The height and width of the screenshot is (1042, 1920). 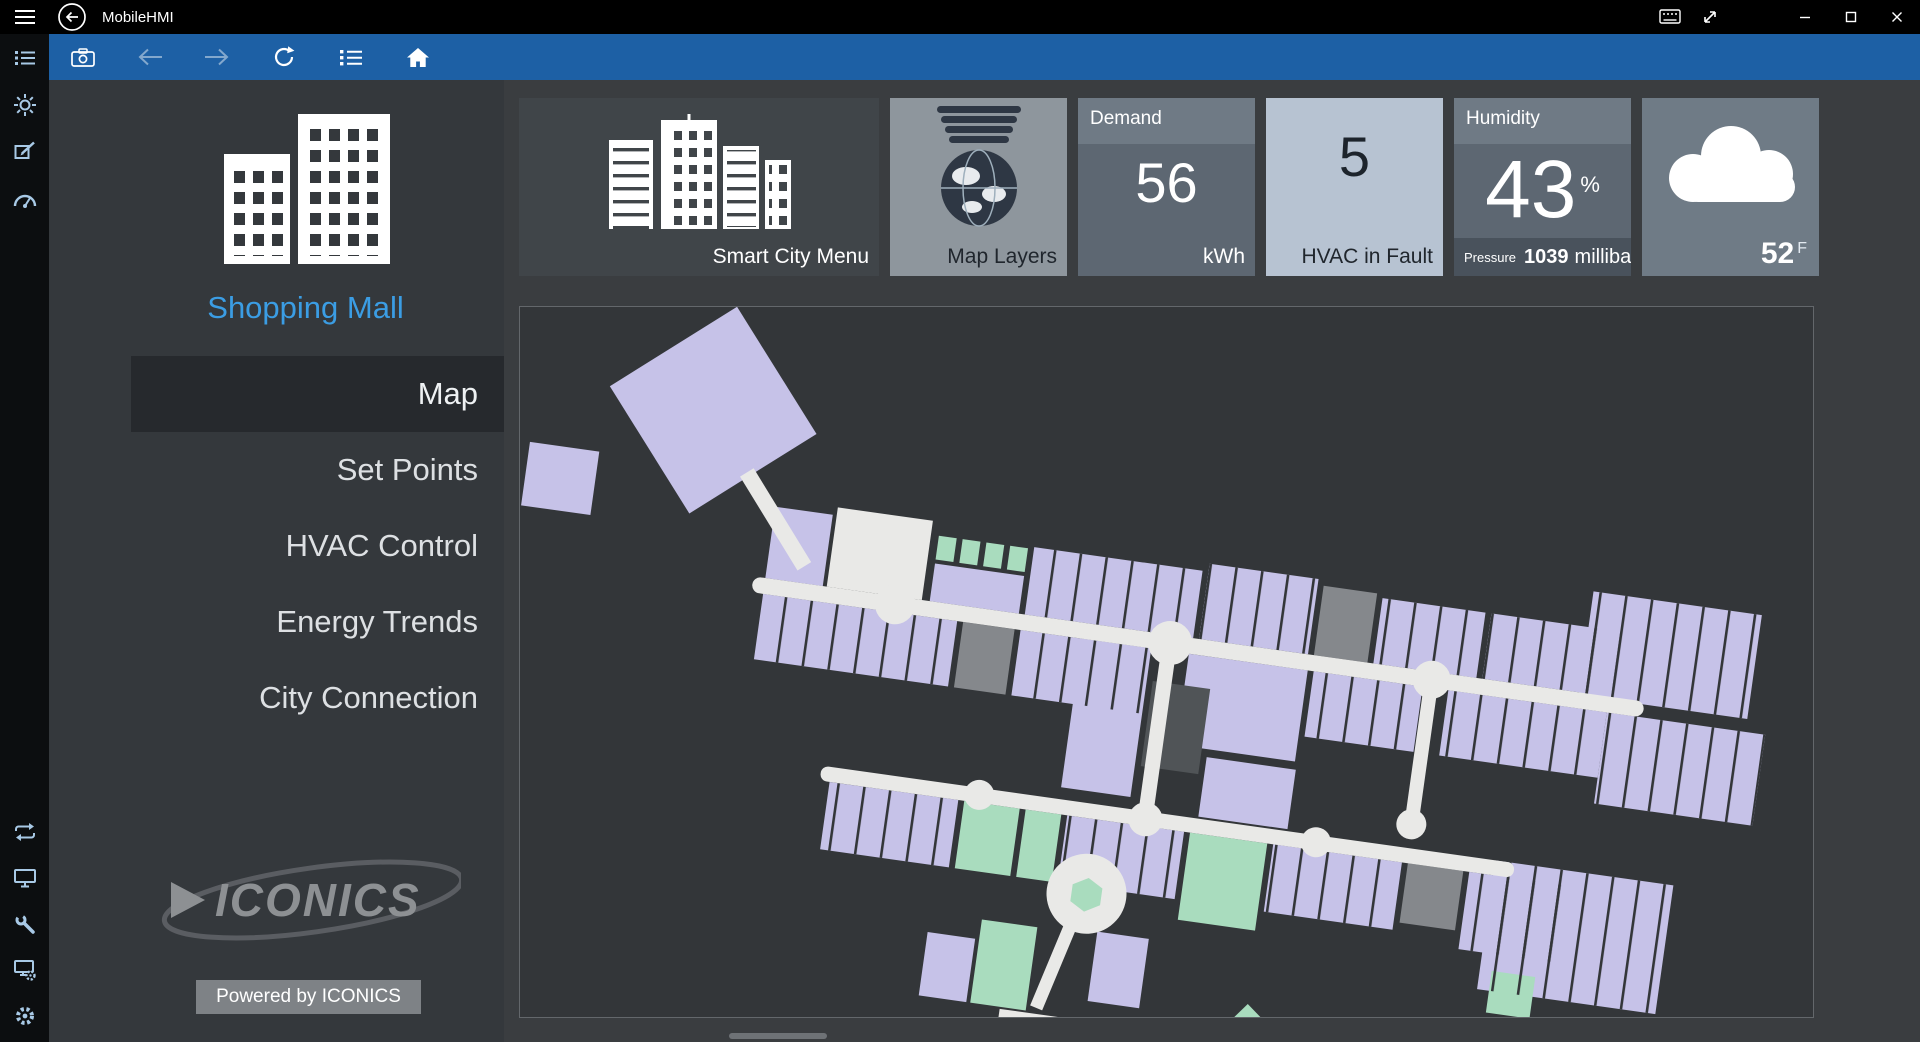 I want to click on smart-city-icon, so click(x=700, y=171).